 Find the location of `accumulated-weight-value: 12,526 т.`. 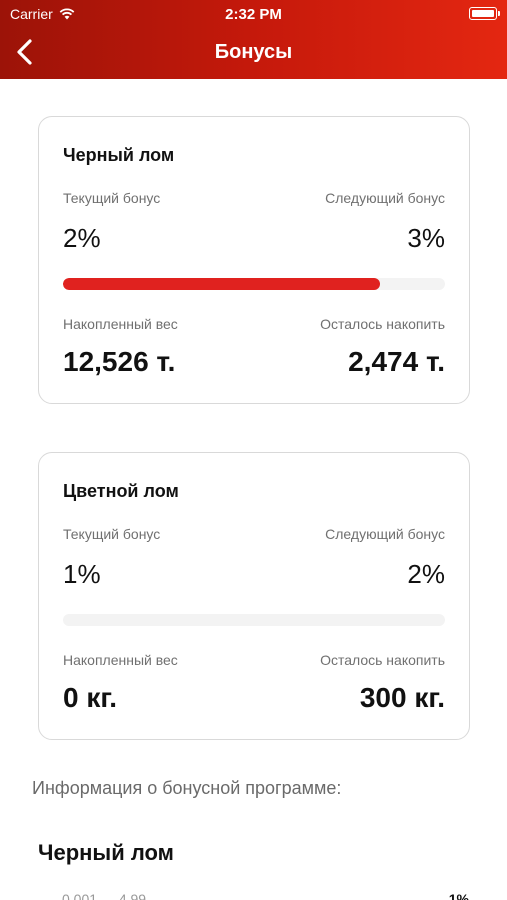

accumulated-weight-value: 12,526 т. is located at coordinates (119, 361).